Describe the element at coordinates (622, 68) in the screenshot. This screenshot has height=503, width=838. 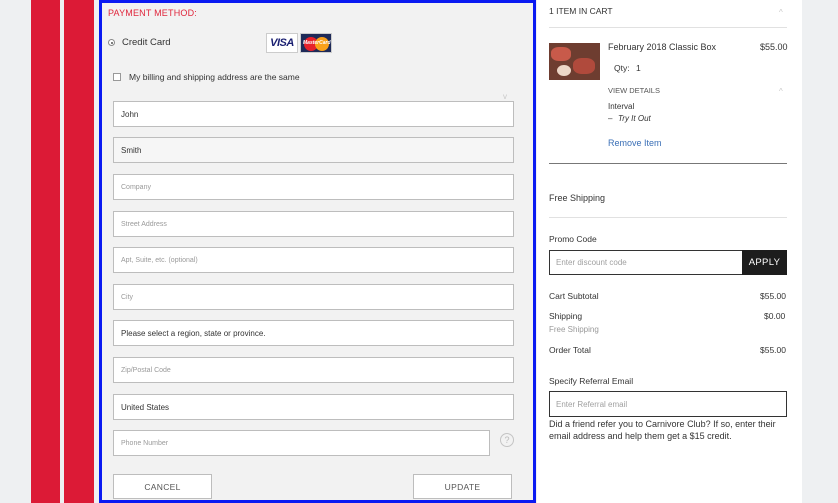
I see `item-qty-label: Qty:` at that location.